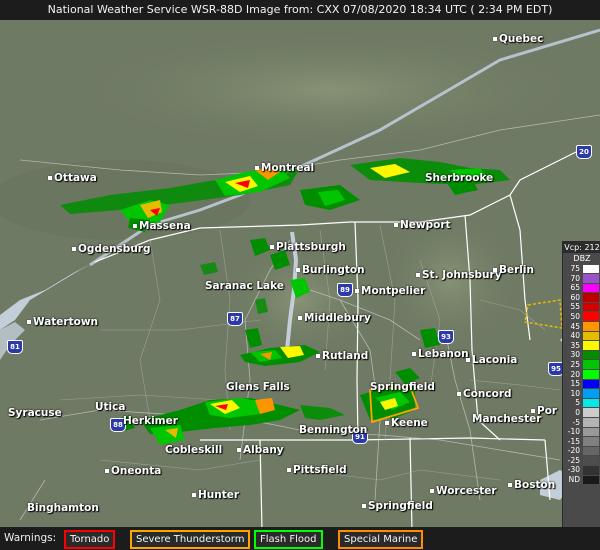  Describe the element at coordinates (574, 480) in the screenshot. I see `legend-value: ND` at that location.